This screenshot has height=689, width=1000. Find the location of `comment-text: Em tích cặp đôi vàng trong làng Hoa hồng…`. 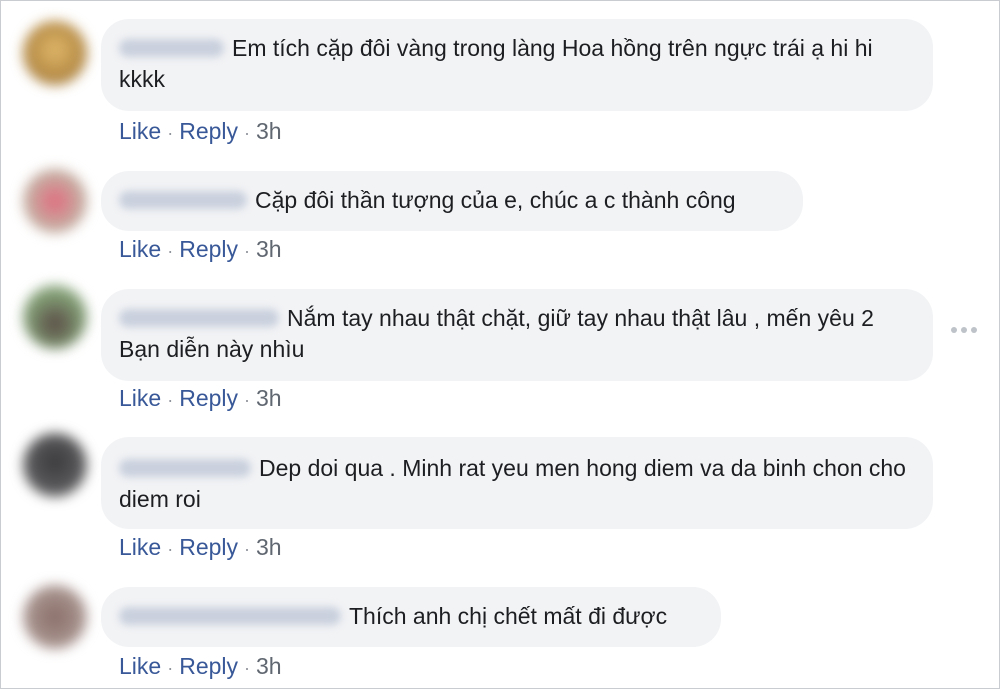

comment-text: Em tích cặp đôi vàng trong làng Hoa hồng… is located at coordinates (496, 63).